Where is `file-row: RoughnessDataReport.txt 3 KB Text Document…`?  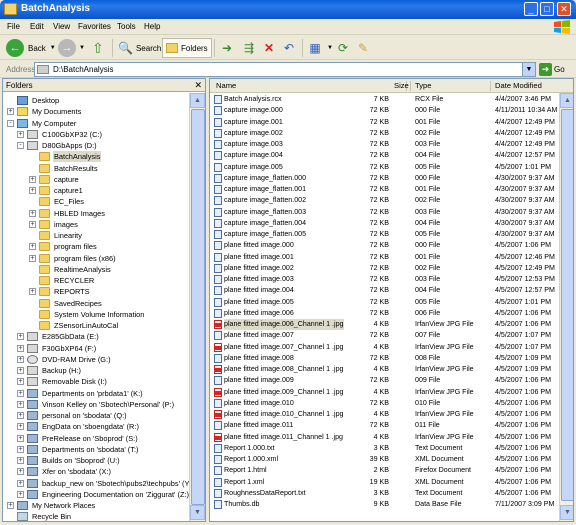 file-row: RoughnessDataReport.txt 3 KB Text Document… is located at coordinates (384, 493).